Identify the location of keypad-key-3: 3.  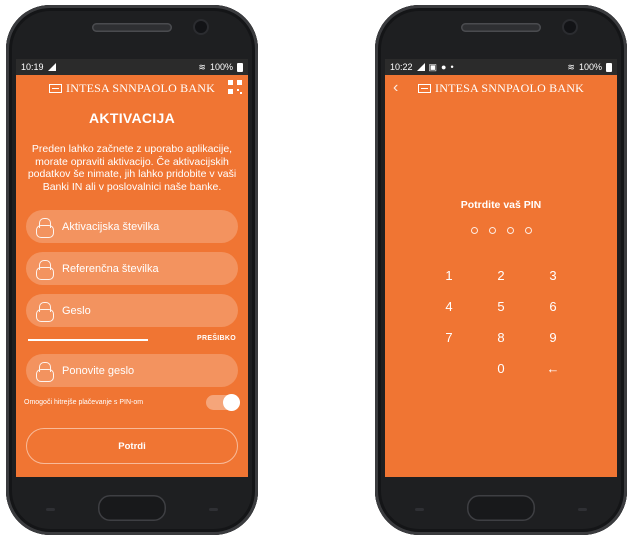
(553, 275).